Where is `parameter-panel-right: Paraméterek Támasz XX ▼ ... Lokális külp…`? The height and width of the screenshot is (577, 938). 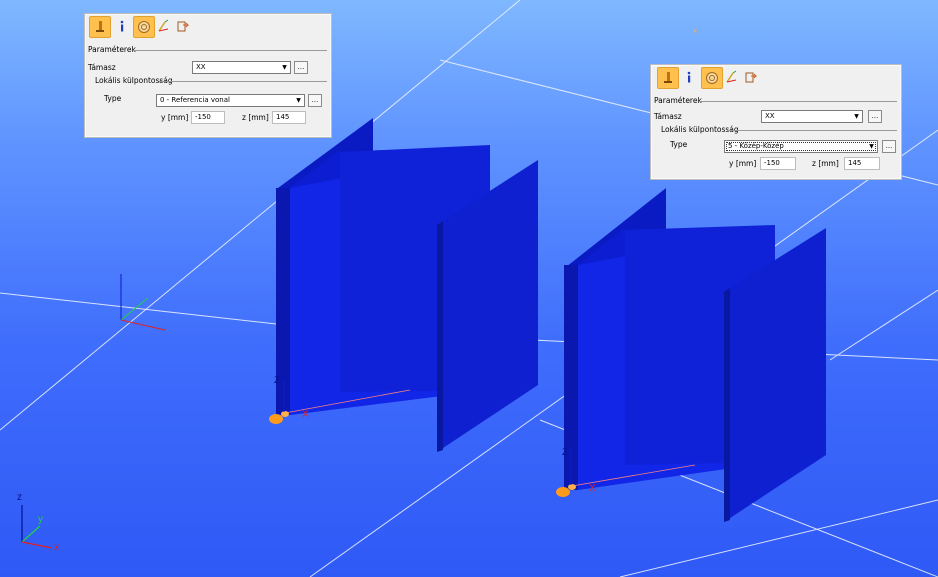 parameter-panel-right: Paraméterek Támasz XX ▼ ... Lokális külp… is located at coordinates (776, 122).